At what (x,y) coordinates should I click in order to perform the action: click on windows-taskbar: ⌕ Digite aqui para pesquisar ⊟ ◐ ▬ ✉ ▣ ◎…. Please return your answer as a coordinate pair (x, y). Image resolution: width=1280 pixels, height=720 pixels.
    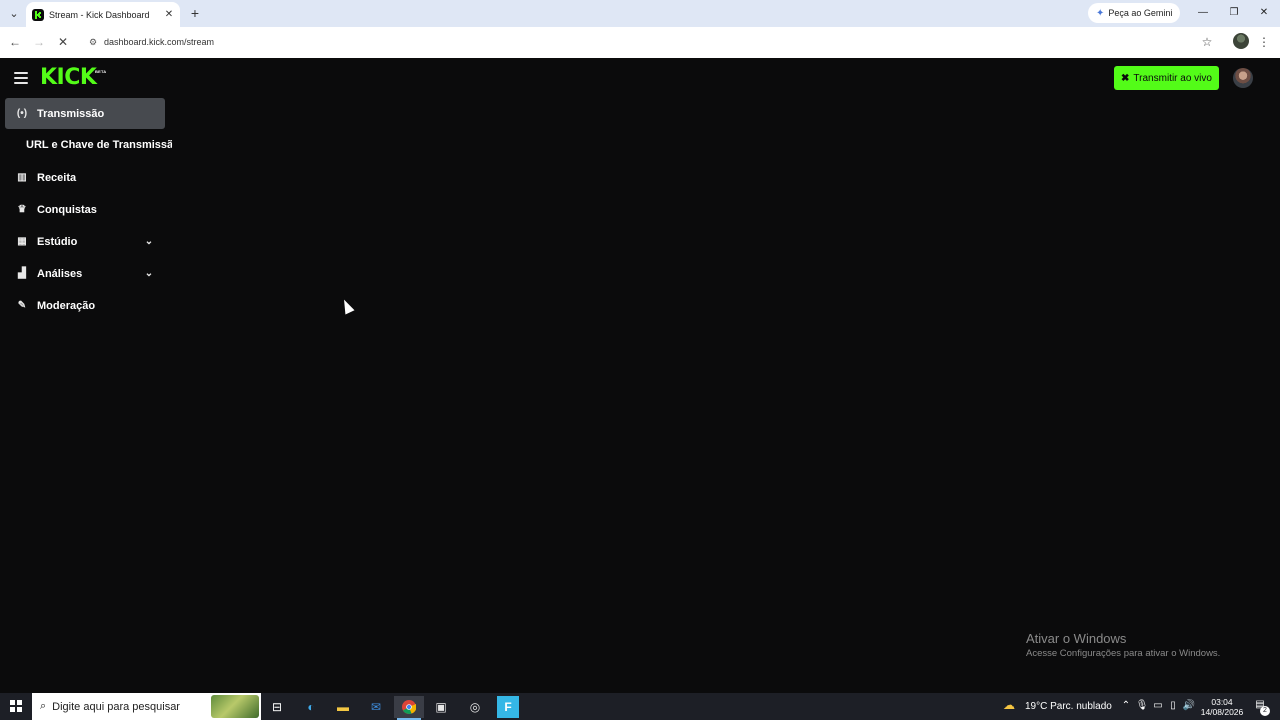
    Looking at the image, I should click on (640, 706).